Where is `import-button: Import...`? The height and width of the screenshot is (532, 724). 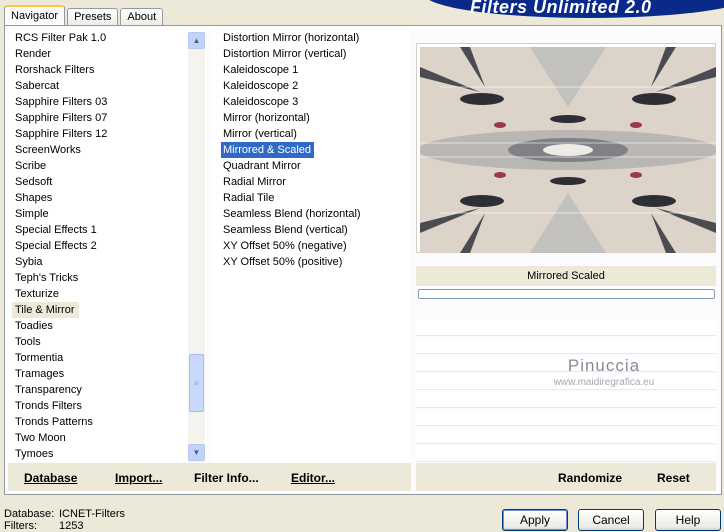 import-button: Import... is located at coordinates (138, 478).